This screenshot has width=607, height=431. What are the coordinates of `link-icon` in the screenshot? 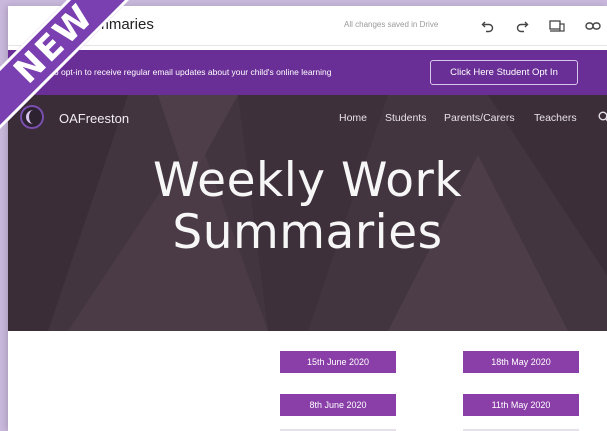 It's located at (593, 26).